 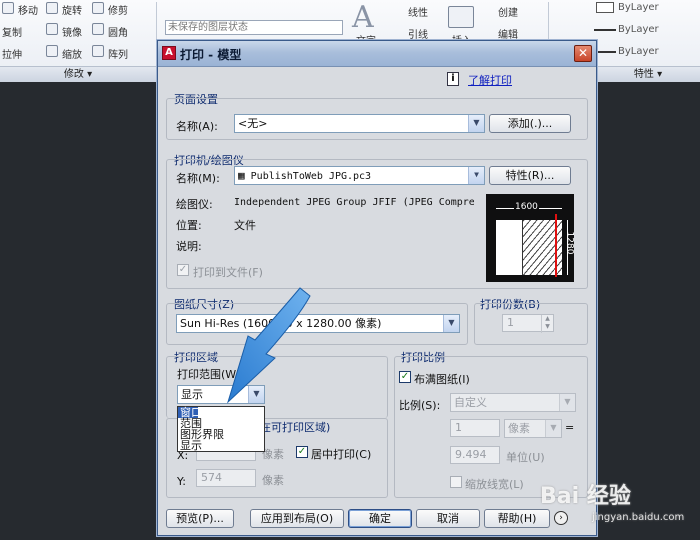 I want to click on fit-to-paper-checkbox: ✓, so click(x=405, y=377).